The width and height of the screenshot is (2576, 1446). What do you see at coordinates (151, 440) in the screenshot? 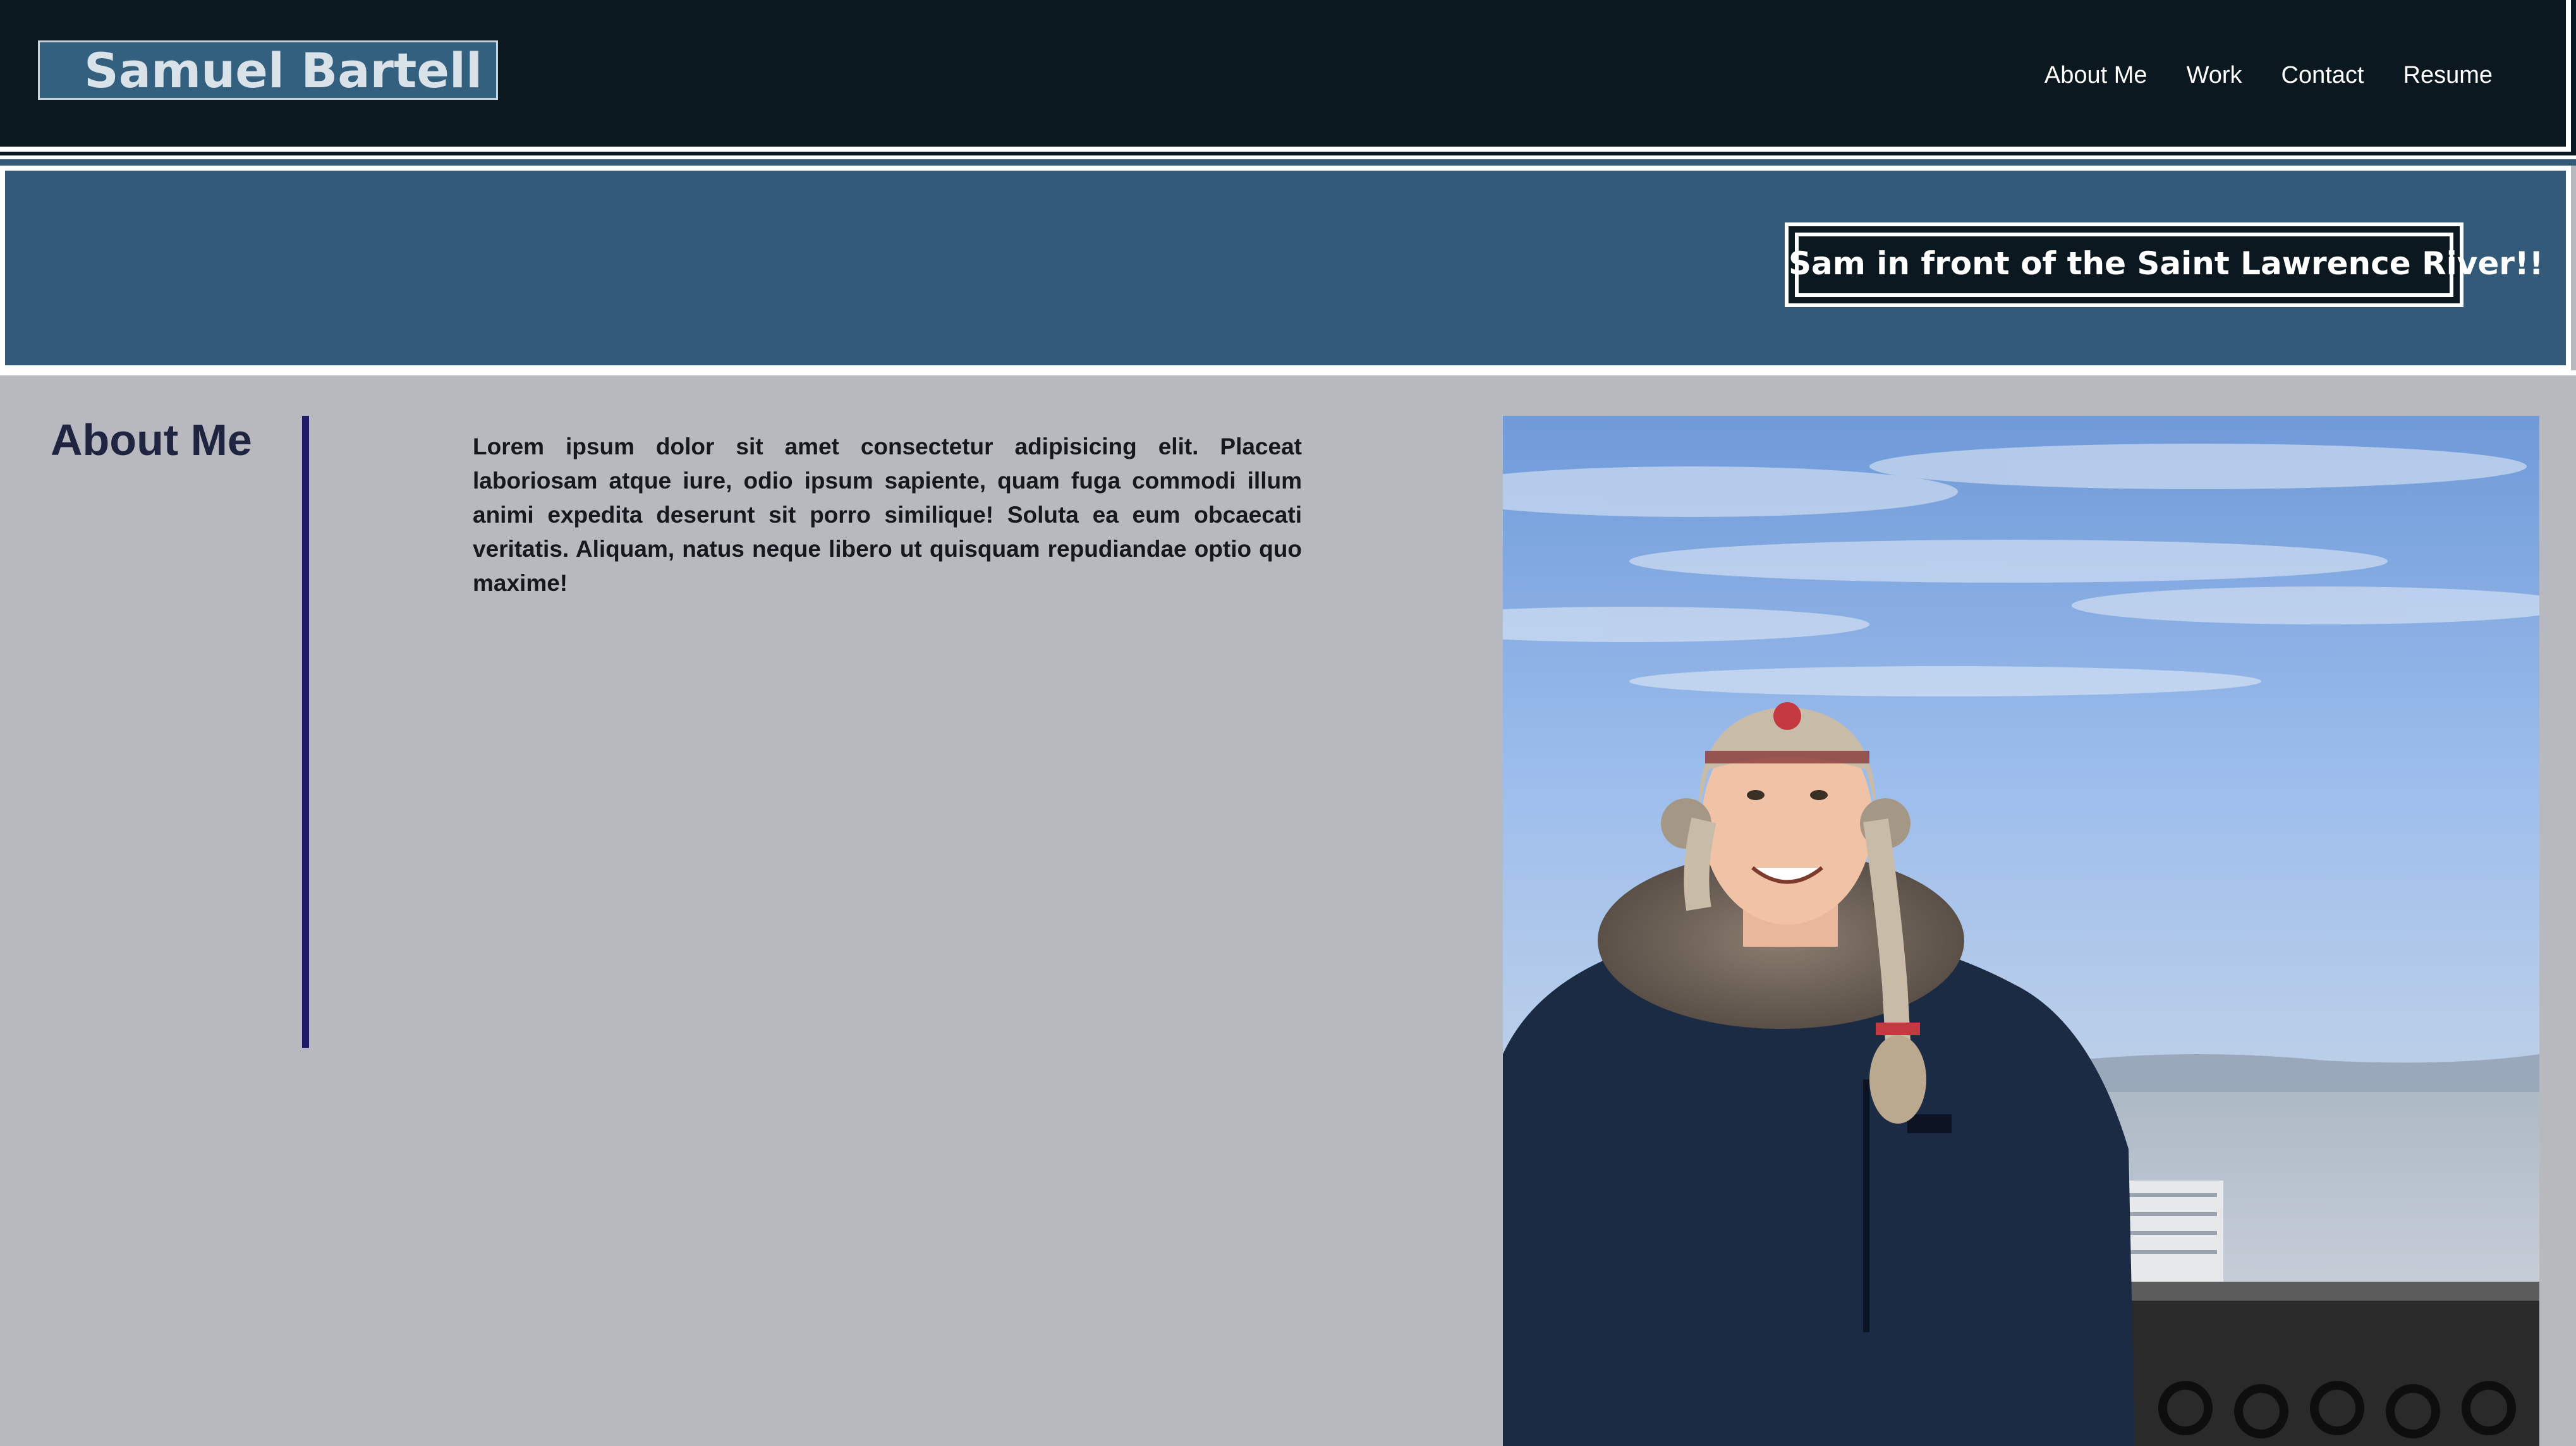
I see `about-heading: About Me` at bounding box center [151, 440].